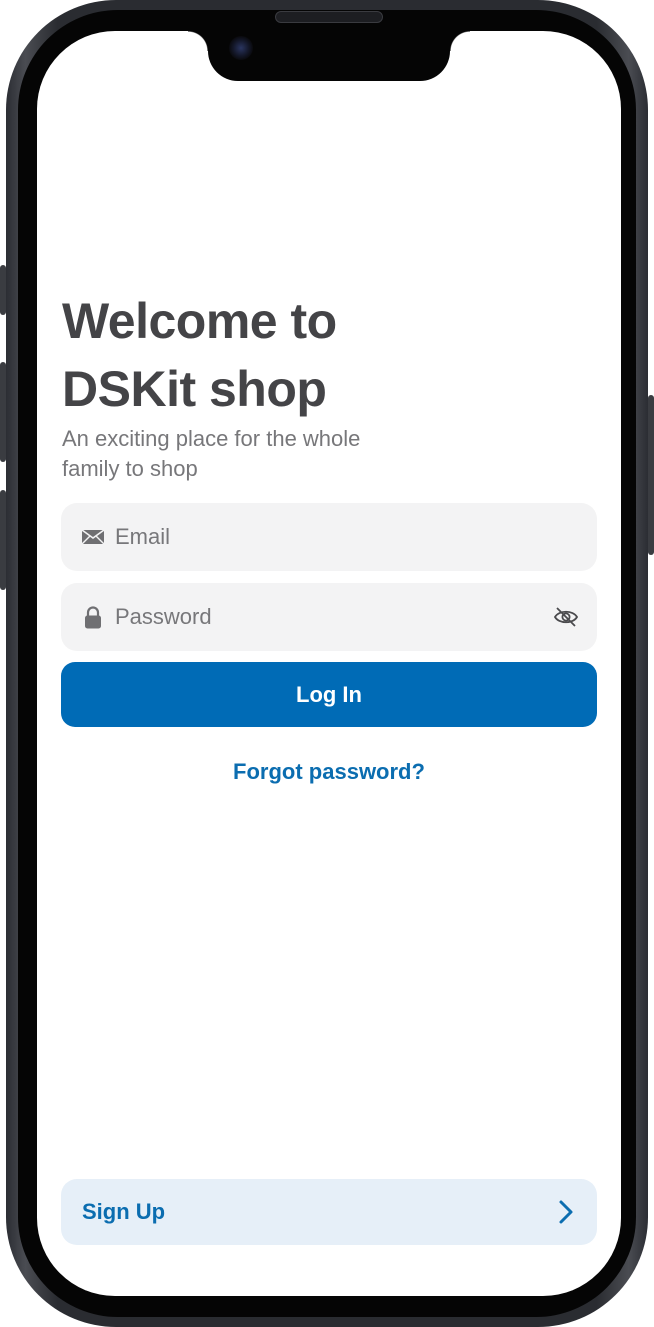 The image size is (654, 1327). Describe the element at coordinates (566, 1212) in the screenshot. I see `chevron-right-icon` at that location.